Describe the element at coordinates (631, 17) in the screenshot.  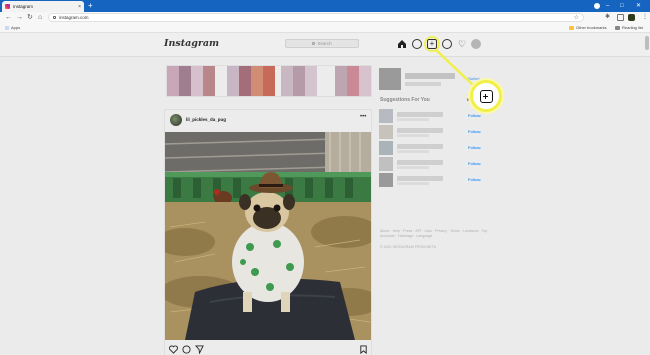
I see `profile-icon` at that location.